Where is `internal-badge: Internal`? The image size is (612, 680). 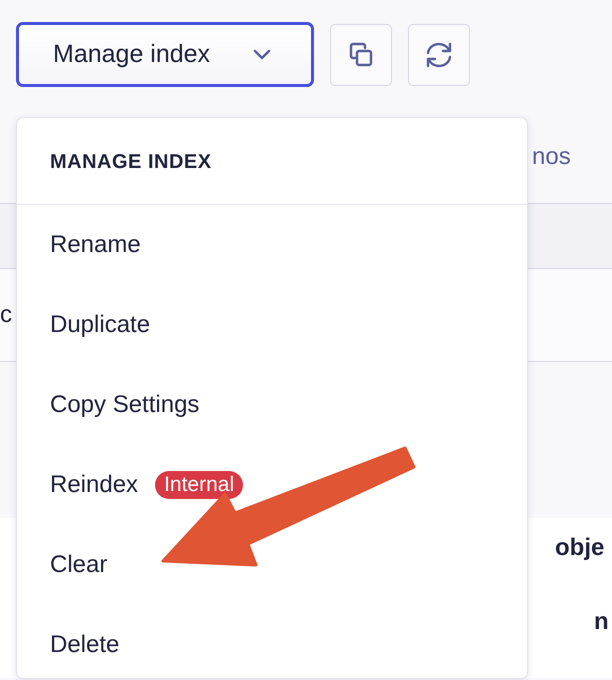
internal-badge: Internal is located at coordinates (199, 485).